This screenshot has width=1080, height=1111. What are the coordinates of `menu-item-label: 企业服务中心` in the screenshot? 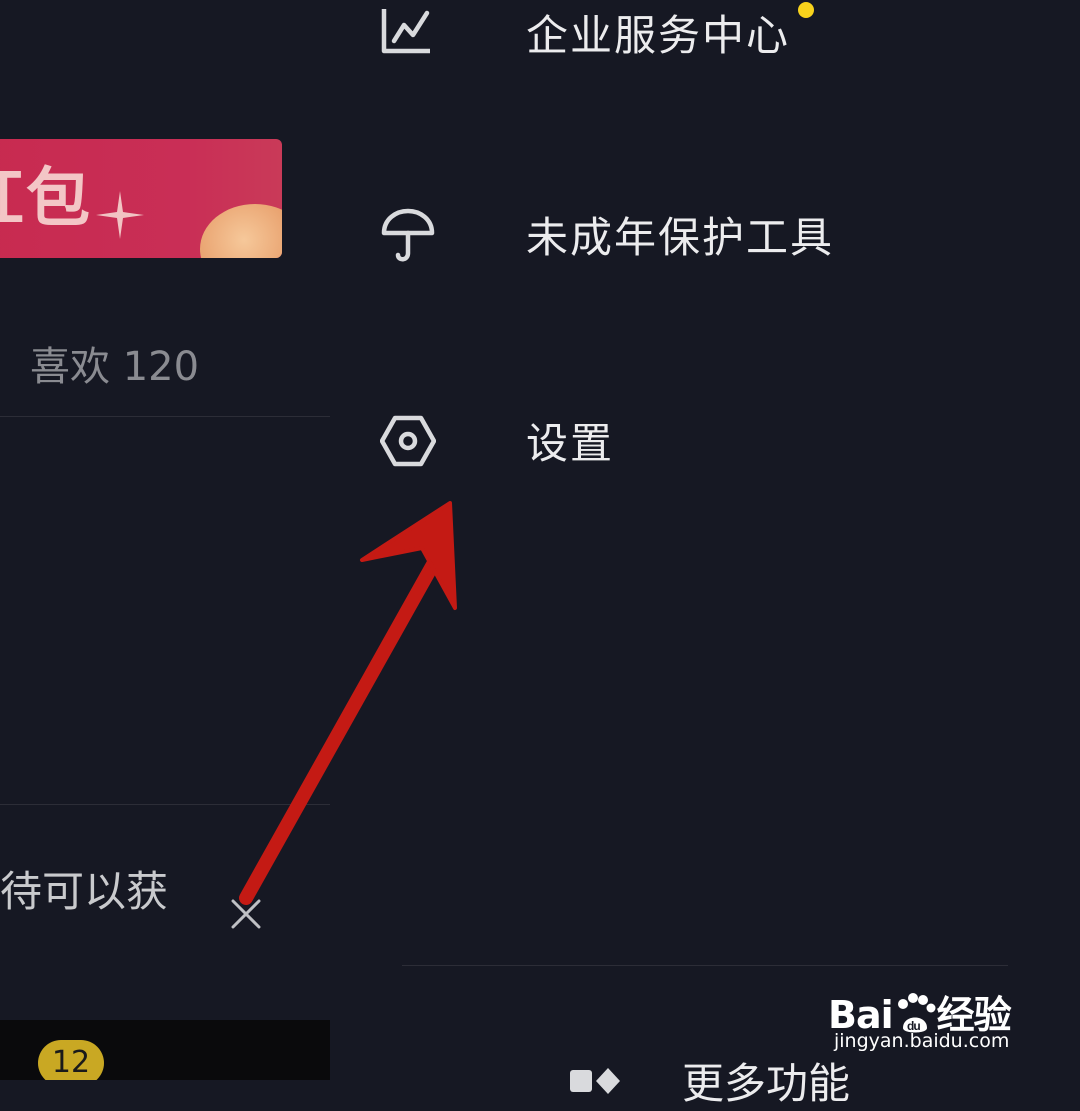 It's located at (658, 35).